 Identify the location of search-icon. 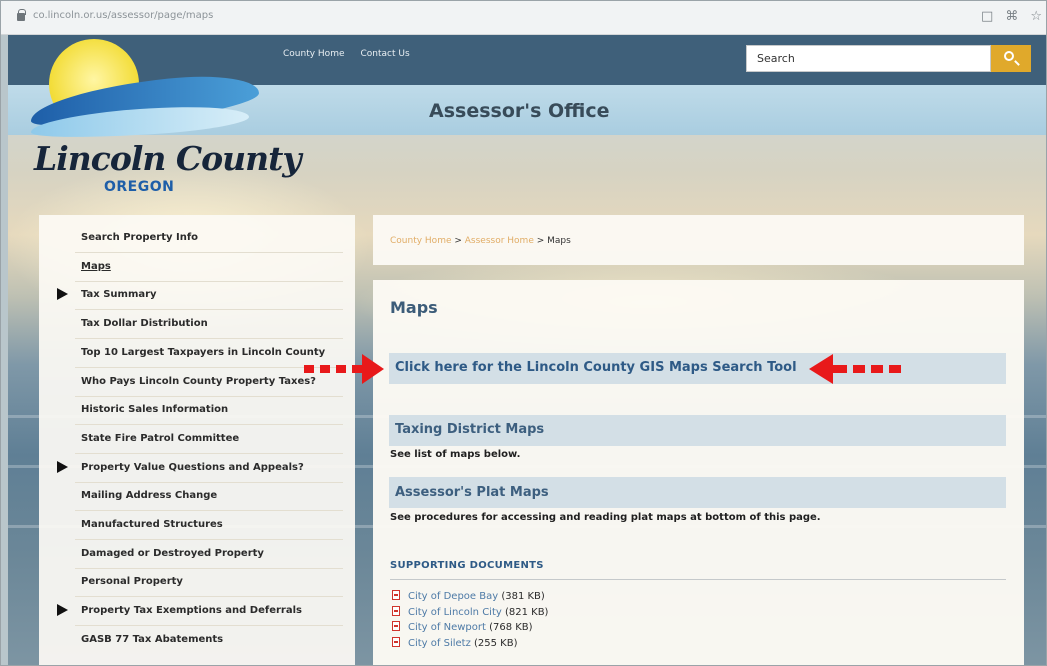
(1009, 56).